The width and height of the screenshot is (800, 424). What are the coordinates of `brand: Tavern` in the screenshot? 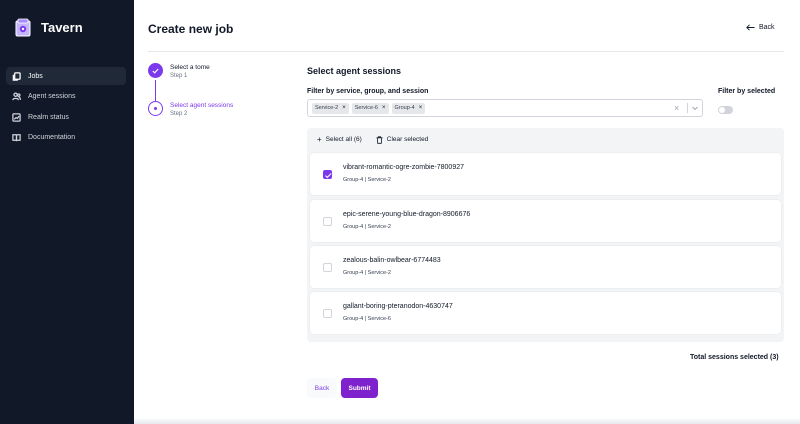 It's located at (47, 27).